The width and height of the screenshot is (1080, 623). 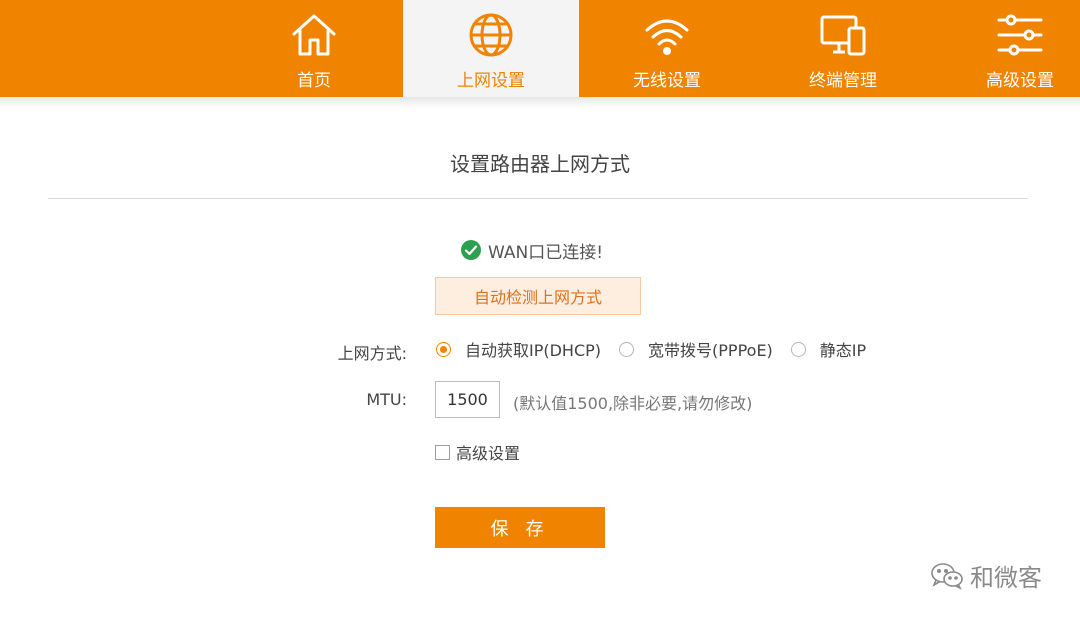 I want to click on nav-item-internet-settings: 上网设置, so click(x=491, y=48).